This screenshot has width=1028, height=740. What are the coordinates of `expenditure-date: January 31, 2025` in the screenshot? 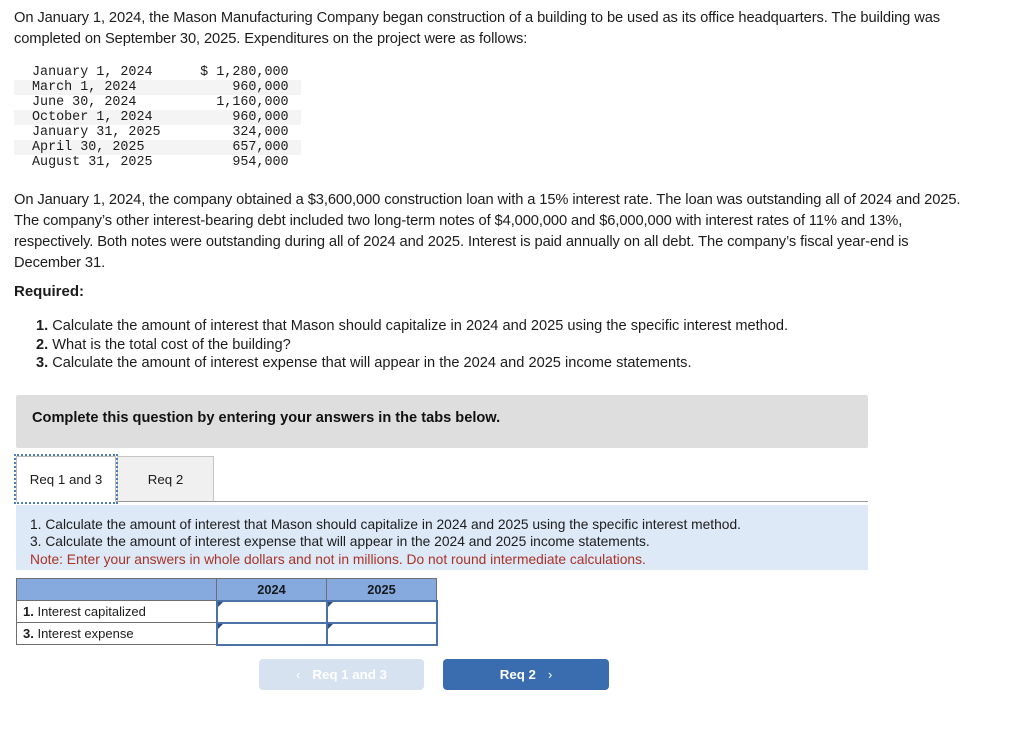 It's located at (96, 132).